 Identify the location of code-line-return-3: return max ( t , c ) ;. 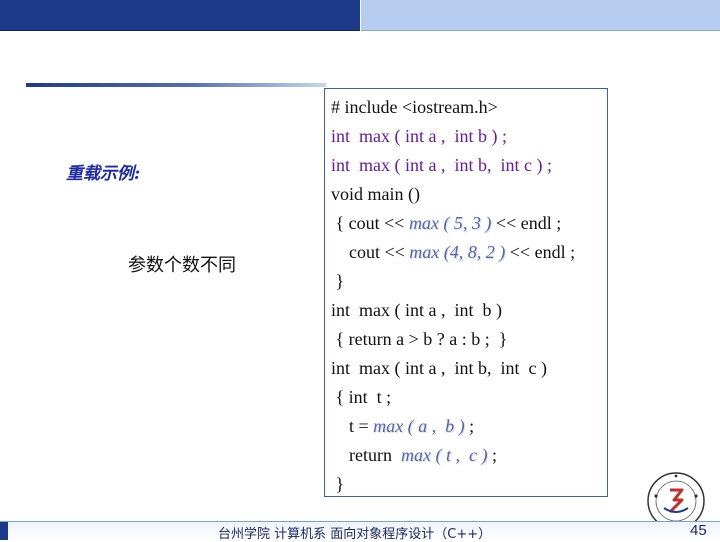
(414, 455).